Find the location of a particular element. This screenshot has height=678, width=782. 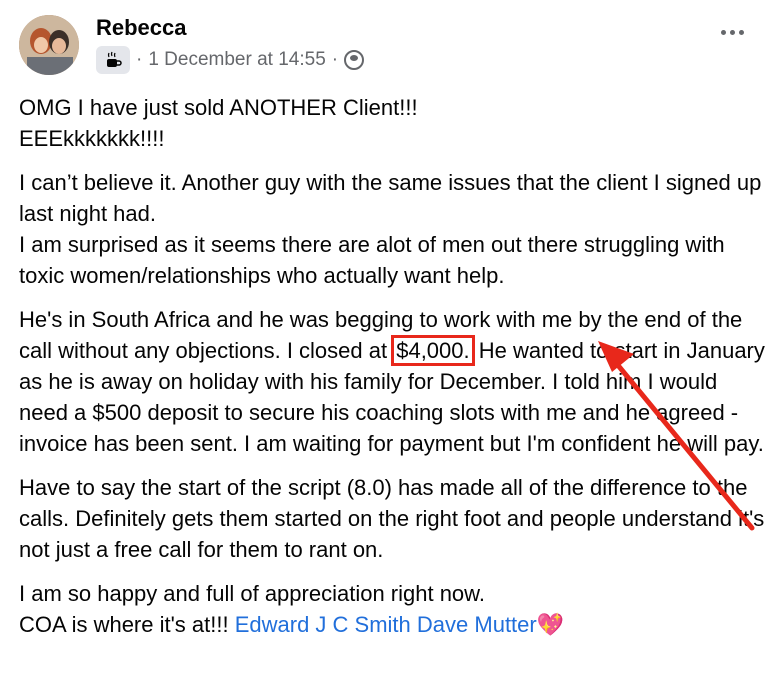

paragraph-5-line-2: COA is where it's at!!! is located at coordinates (127, 624).